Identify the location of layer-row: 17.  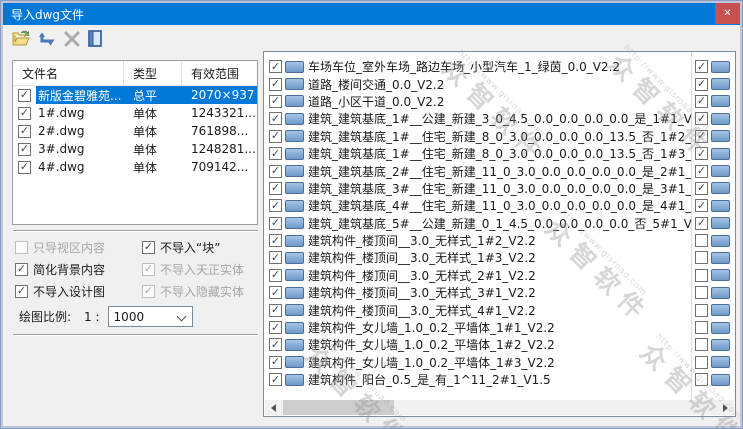
(713, 379).